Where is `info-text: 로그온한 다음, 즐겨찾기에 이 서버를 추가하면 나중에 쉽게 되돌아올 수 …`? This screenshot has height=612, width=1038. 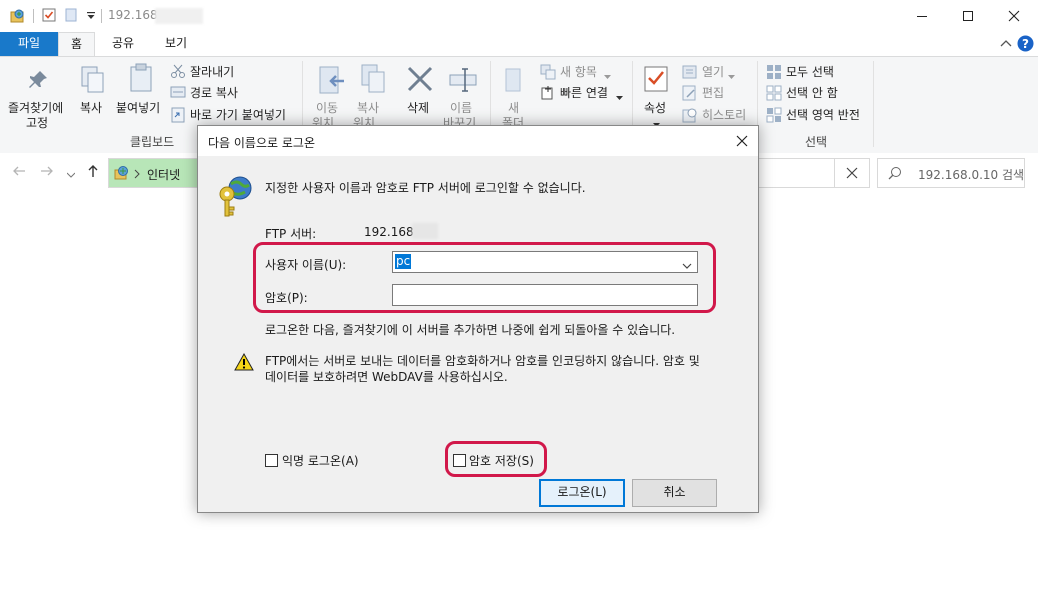
info-text: 로그온한 다음, 즐겨찾기에 이 서버를 추가하면 나중에 쉽게 되돌아올 수 … is located at coordinates (470, 330).